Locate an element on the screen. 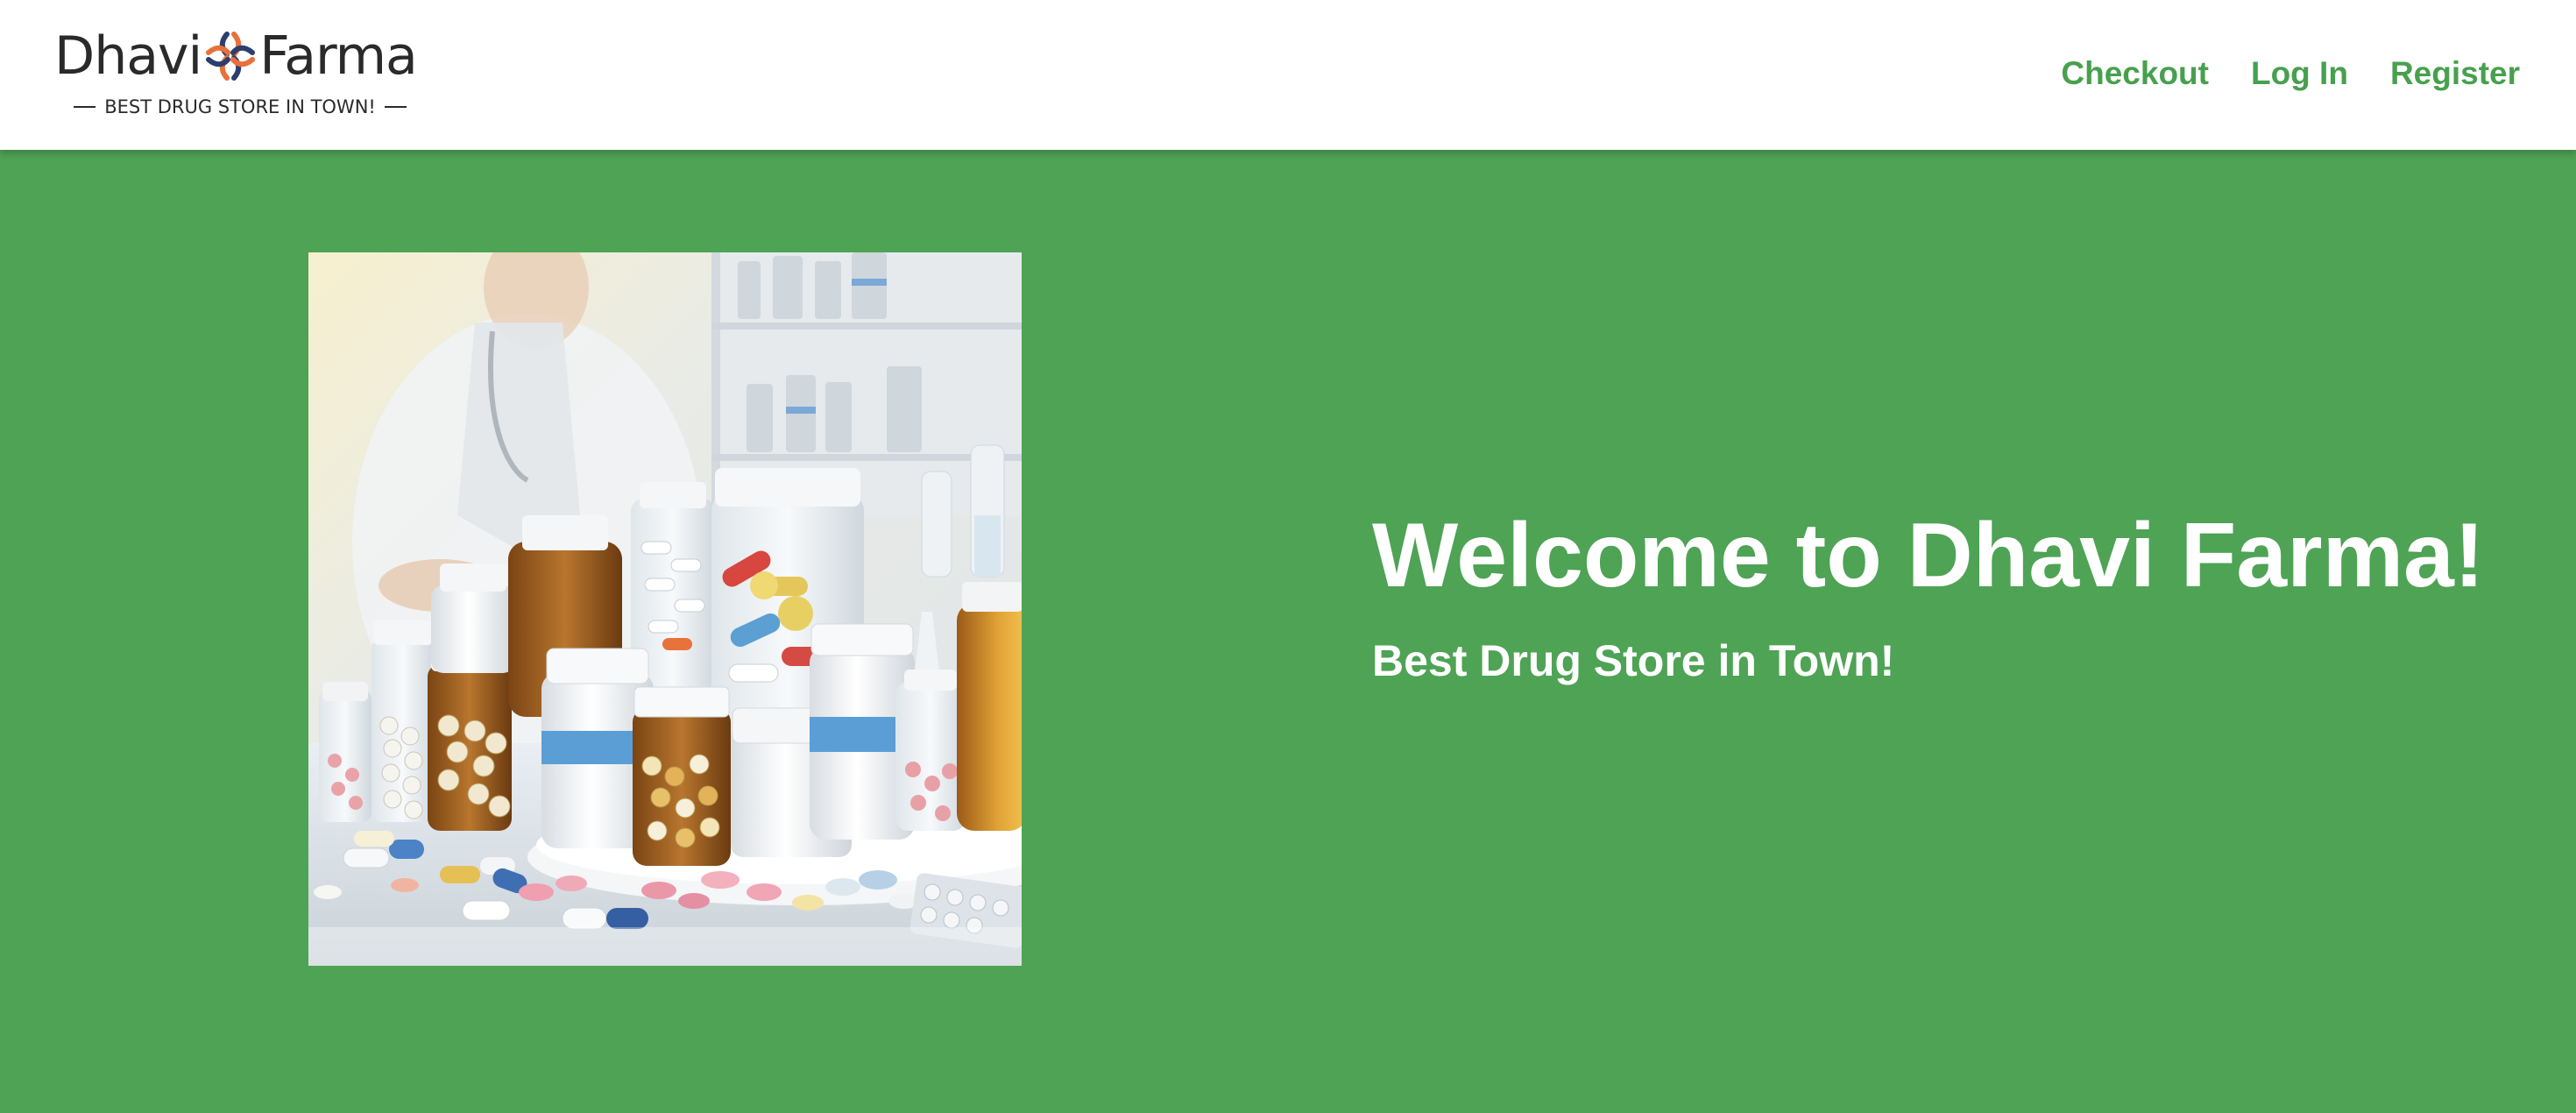  tagline-rule-left is located at coordinates (85, 107).